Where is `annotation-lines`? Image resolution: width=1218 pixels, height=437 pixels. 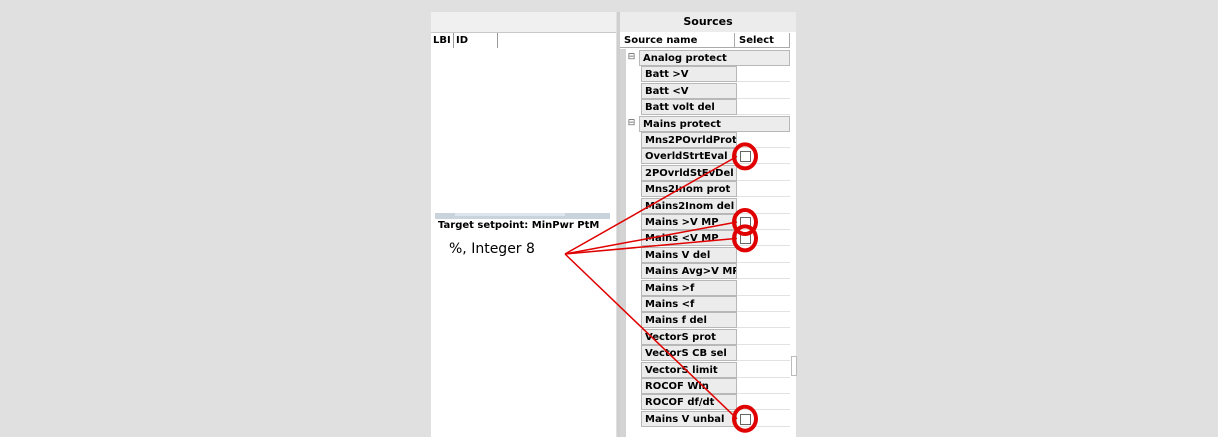 annotation-lines is located at coordinates (651, 287).